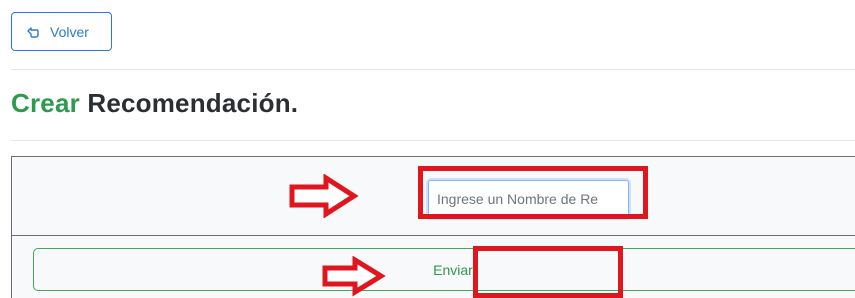  What do you see at coordinates (33, 32) in the screenshot?
I see `back-hand-icon` at bounding box center [33, 32].